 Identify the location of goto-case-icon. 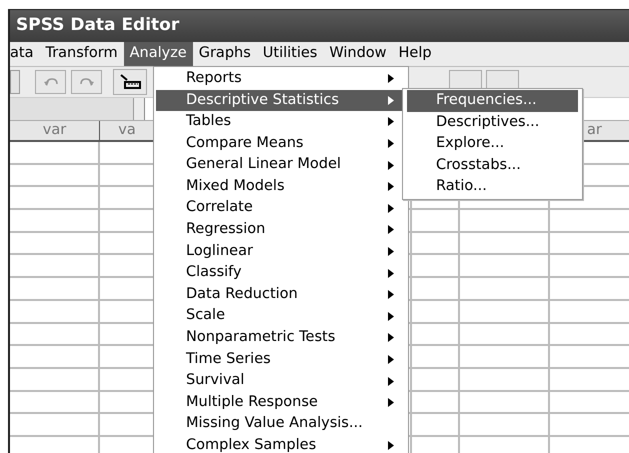
(130, 82).